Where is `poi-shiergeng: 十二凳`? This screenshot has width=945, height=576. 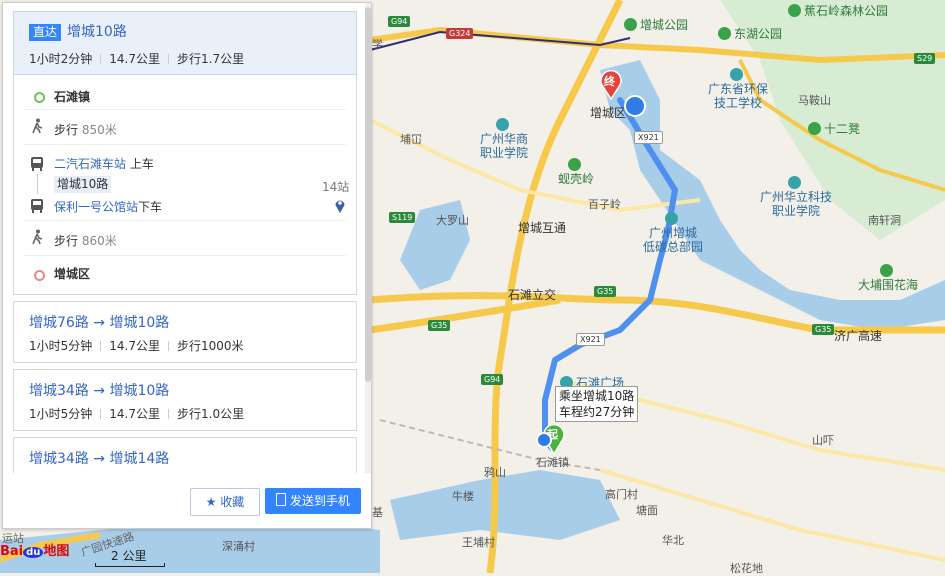
poi-shiergeng: 十二凳 is located at coordinates (834, 129).